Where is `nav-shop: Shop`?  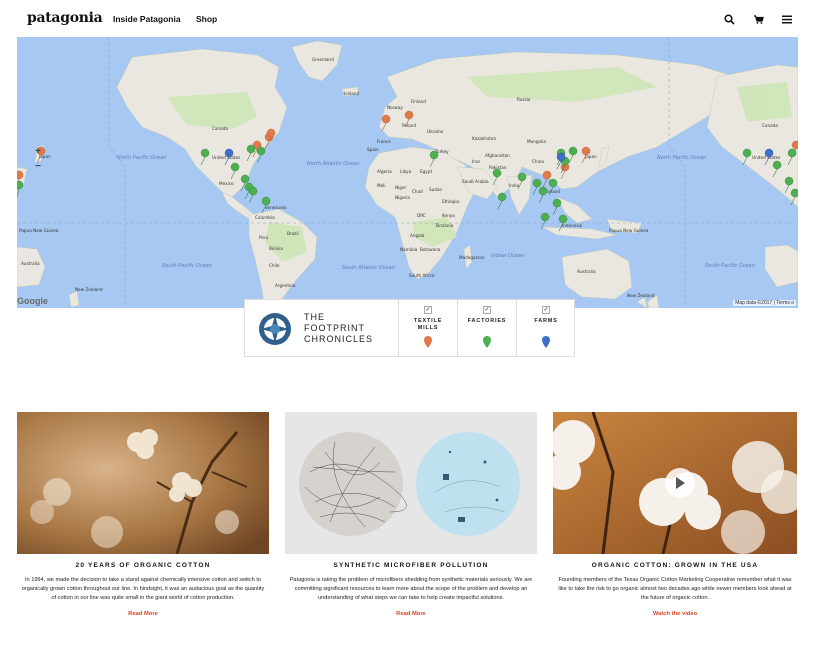 nav-shop: Shop is located at coordinates (206, 19).